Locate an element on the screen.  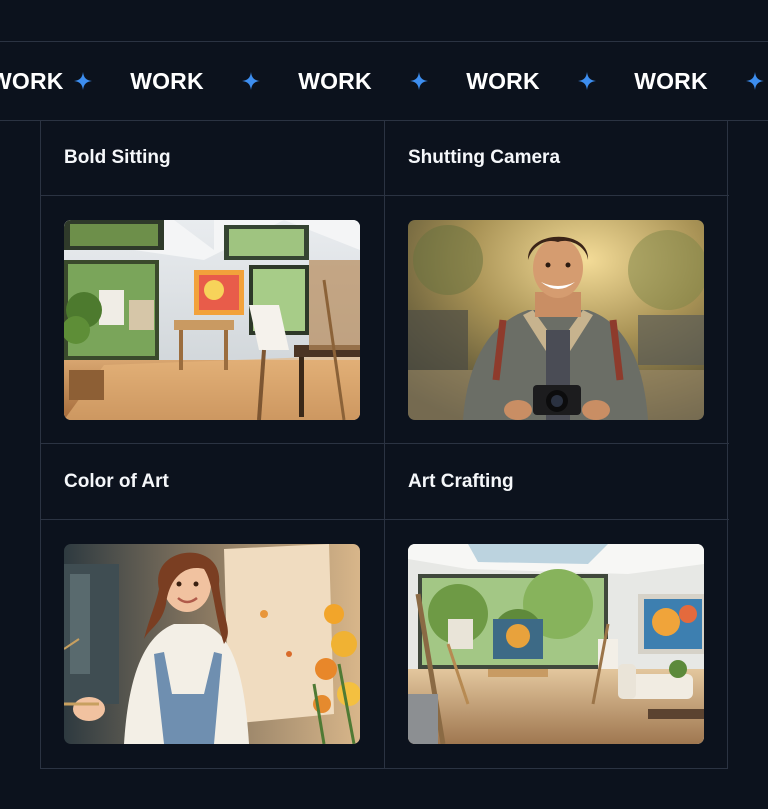
marquee-track: WORK WORK WORK WORK WORK is located at coordinates (384, 81).